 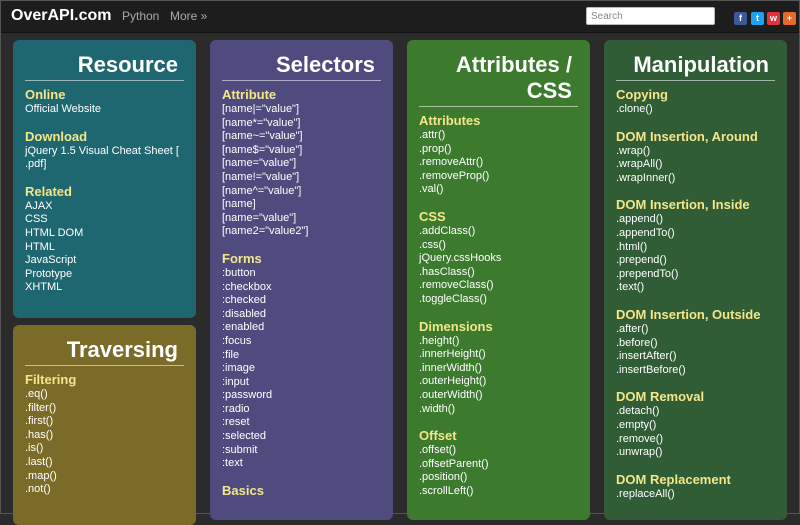 I want to click on api-link: :enabled, so click(x=301, y=328).